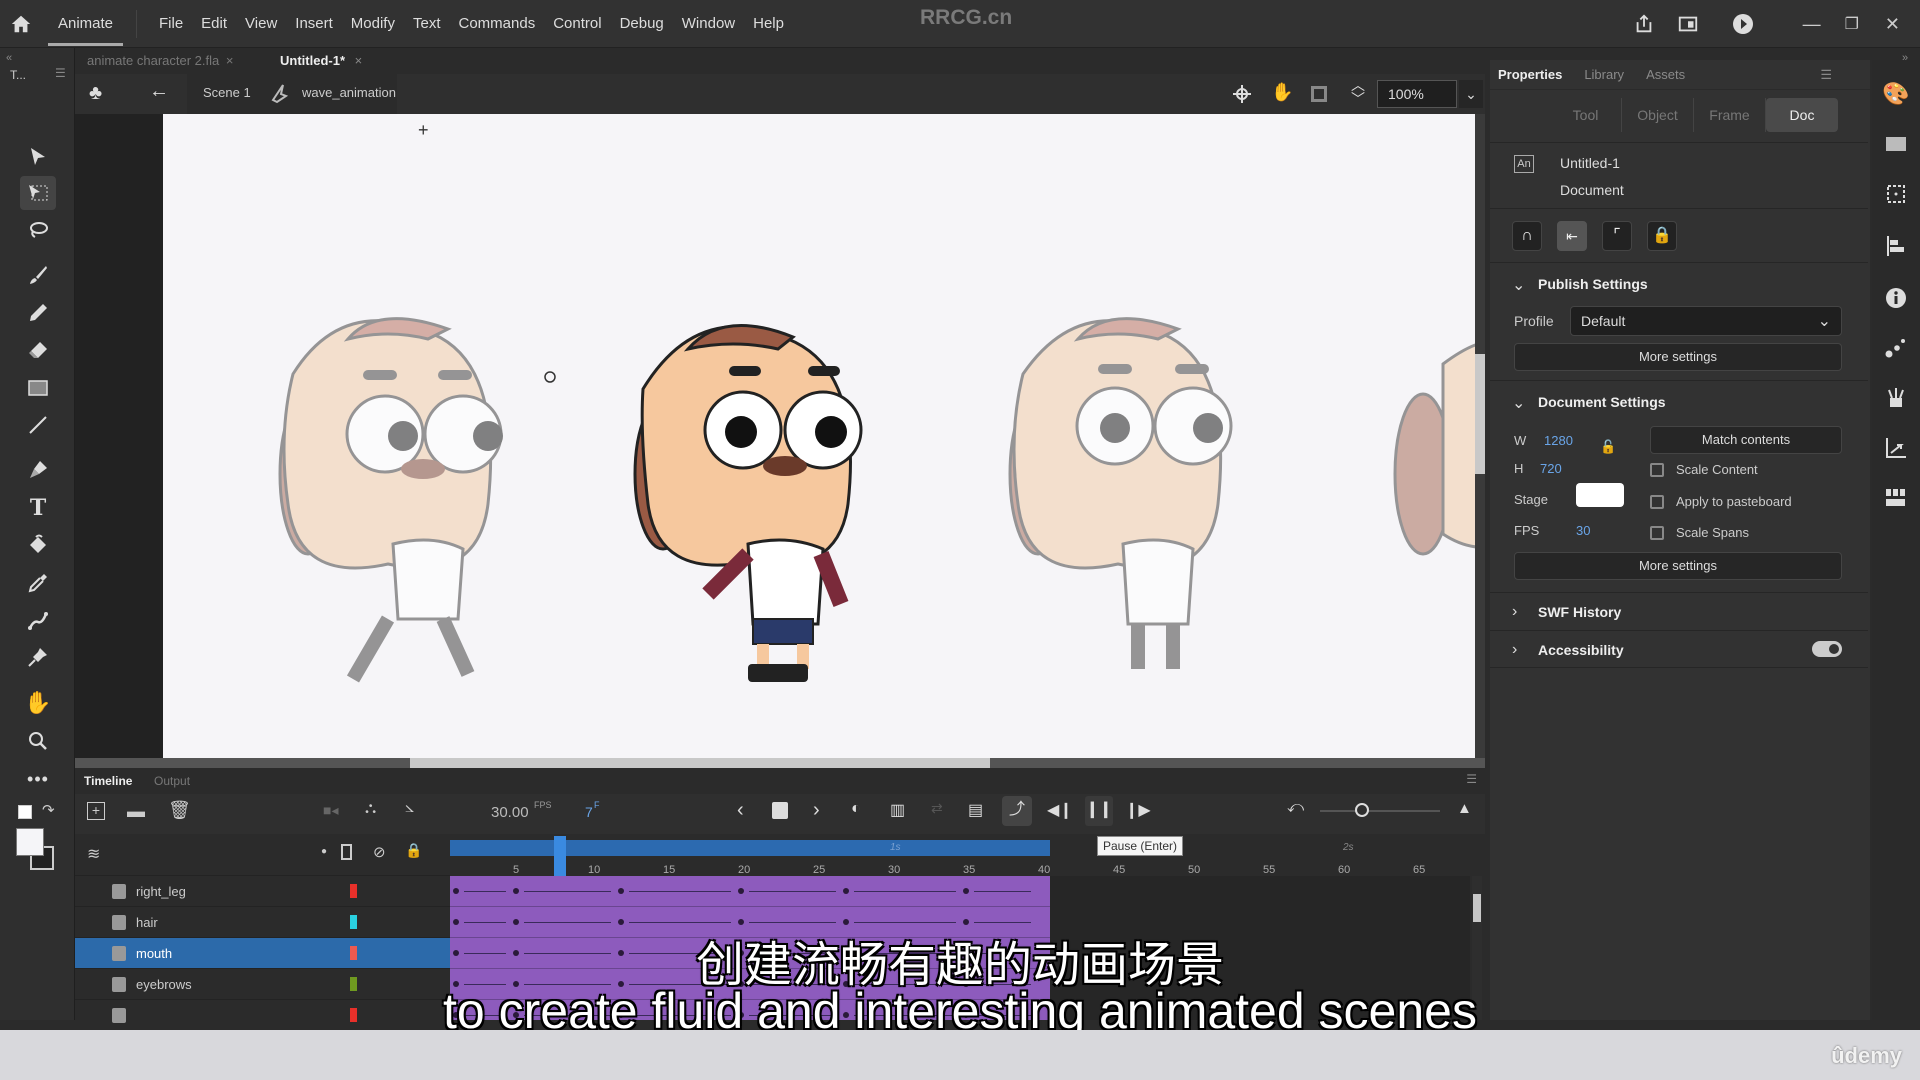 This screenshot has width=1920, height=1080. I want to click on accessibility-toggle, so click(1827, 649).